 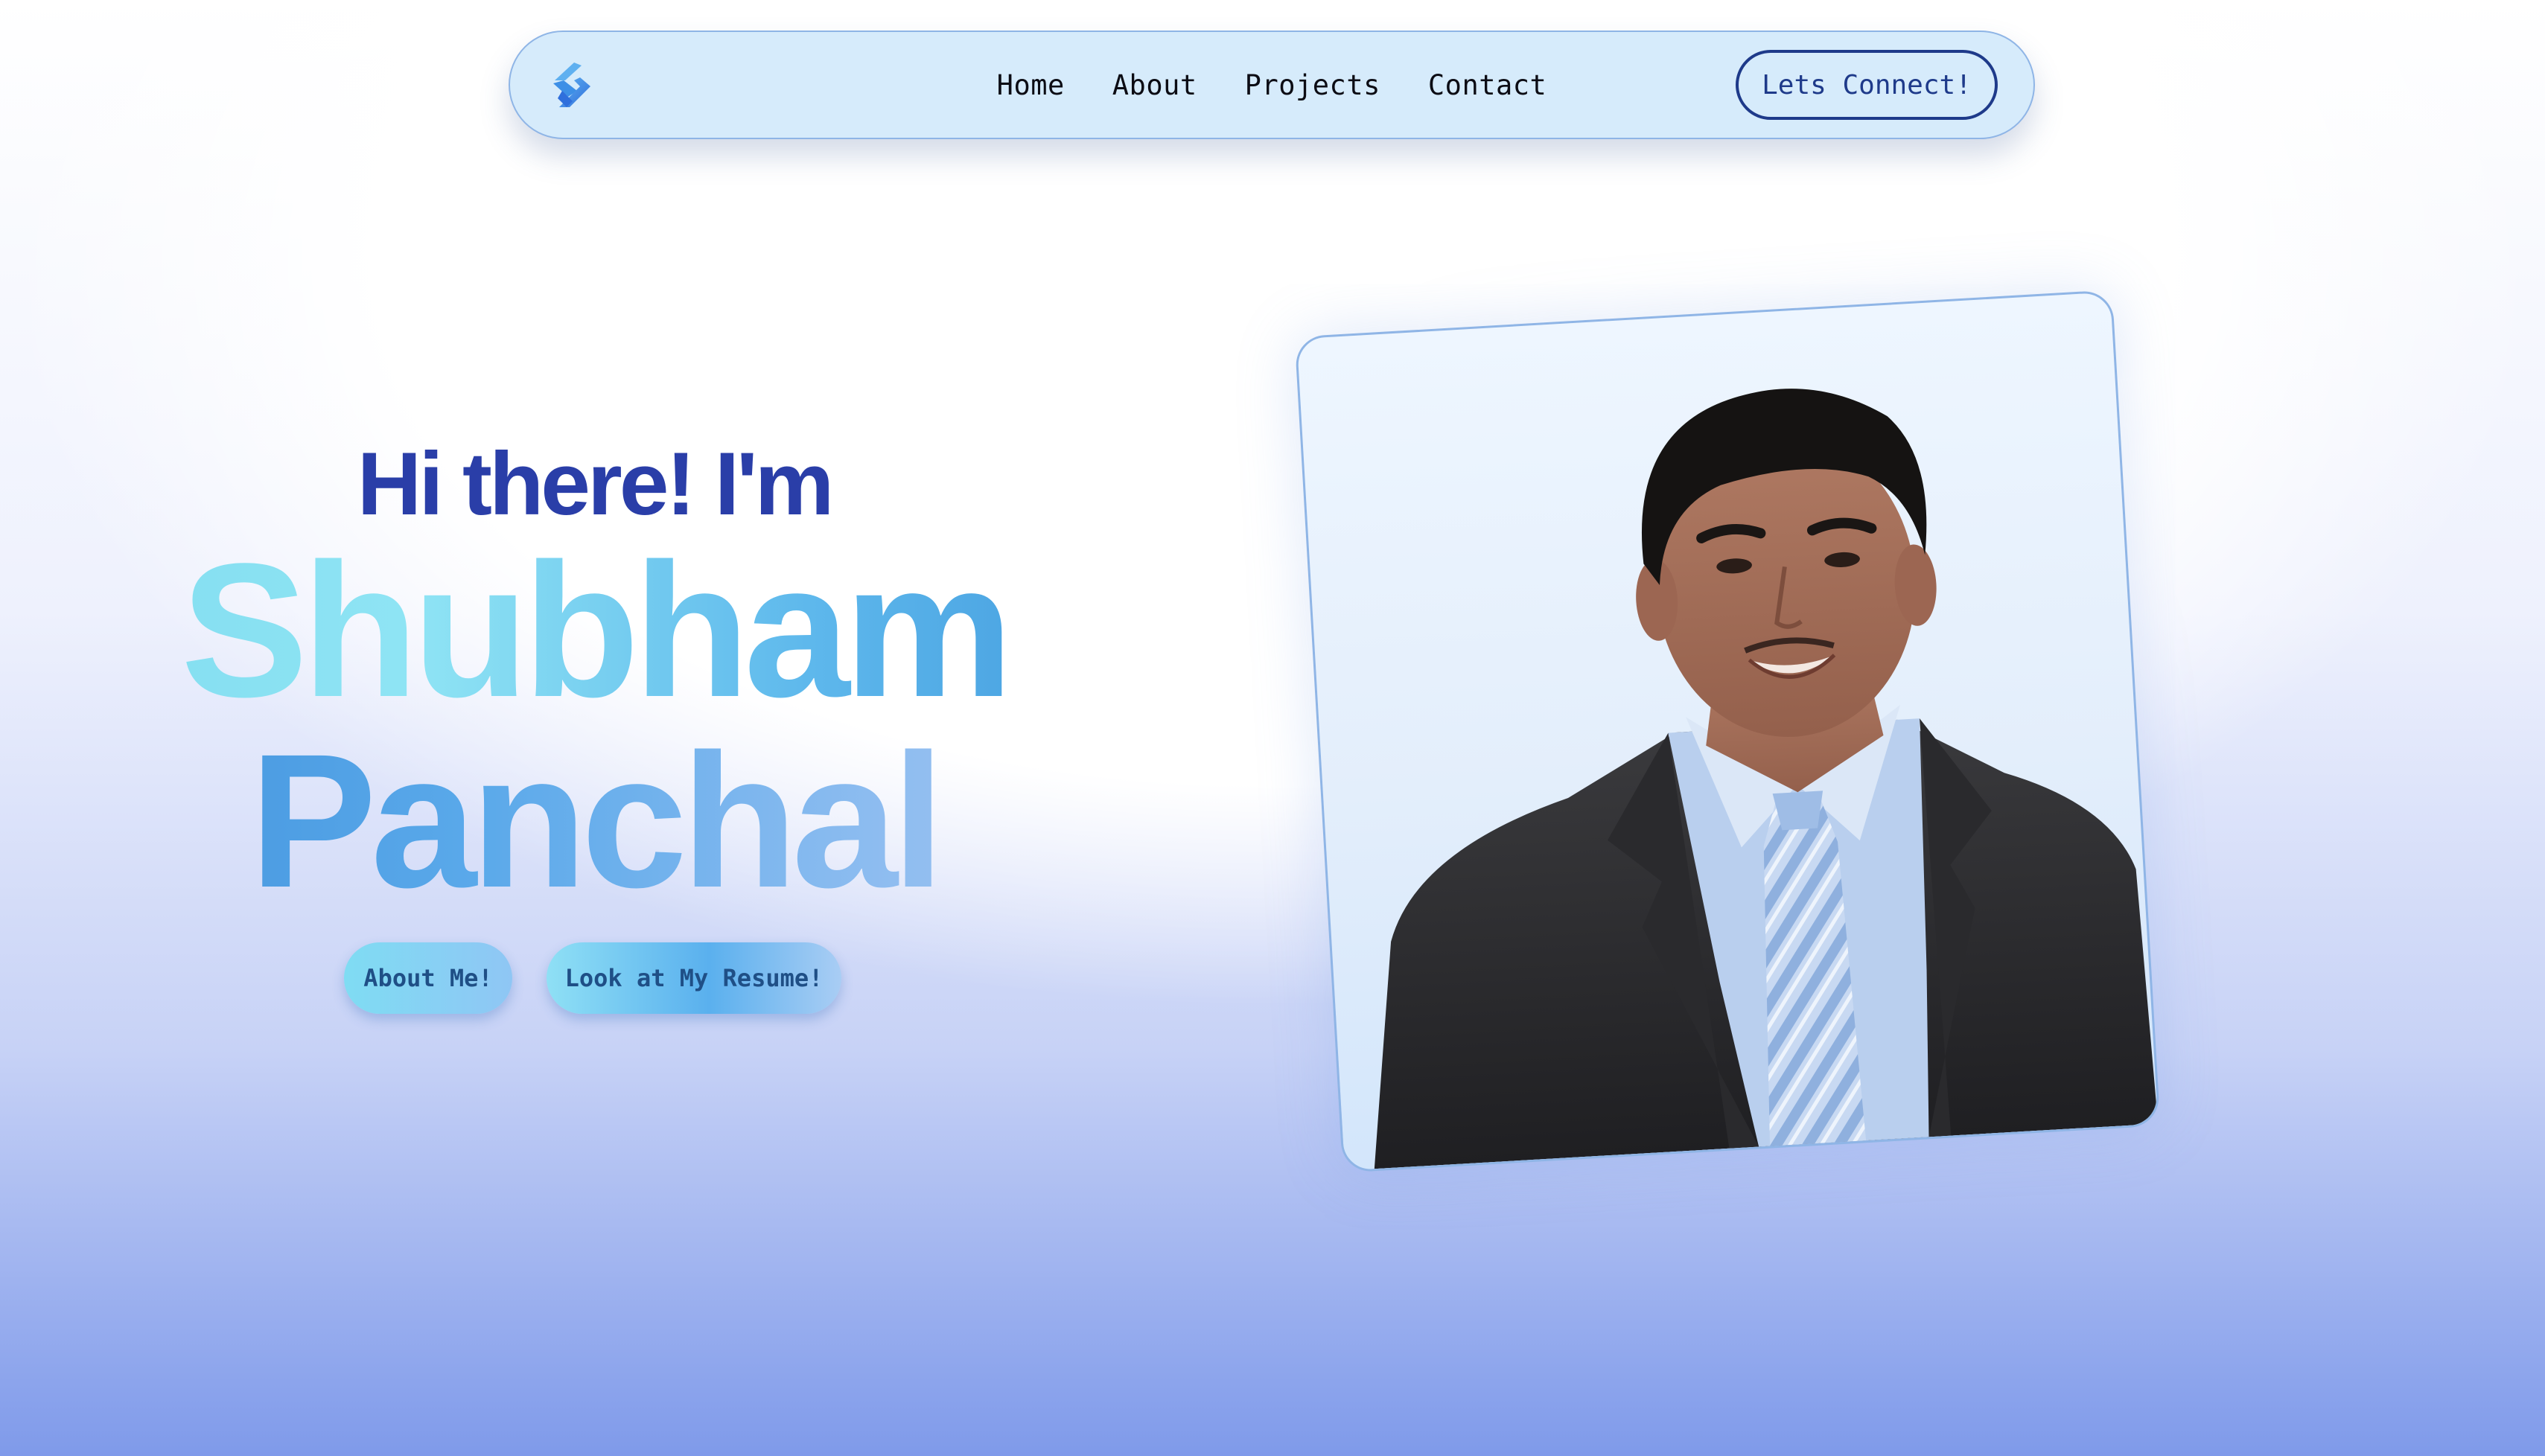 I want to click on hero-last-name: Panchal, so click(x=594, y=821).